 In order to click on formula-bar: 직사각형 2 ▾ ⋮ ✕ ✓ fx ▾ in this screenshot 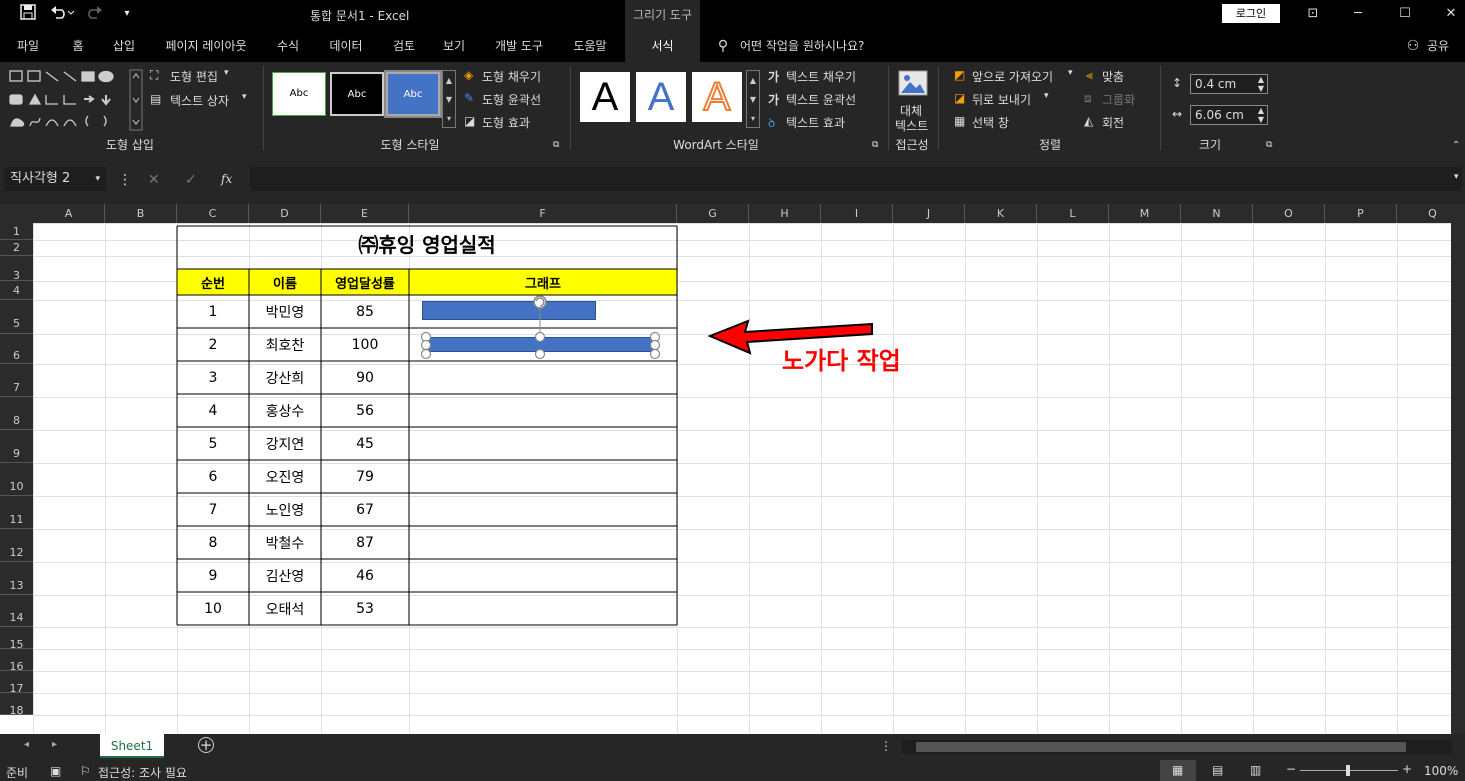, I will do `click(732, 179)`.